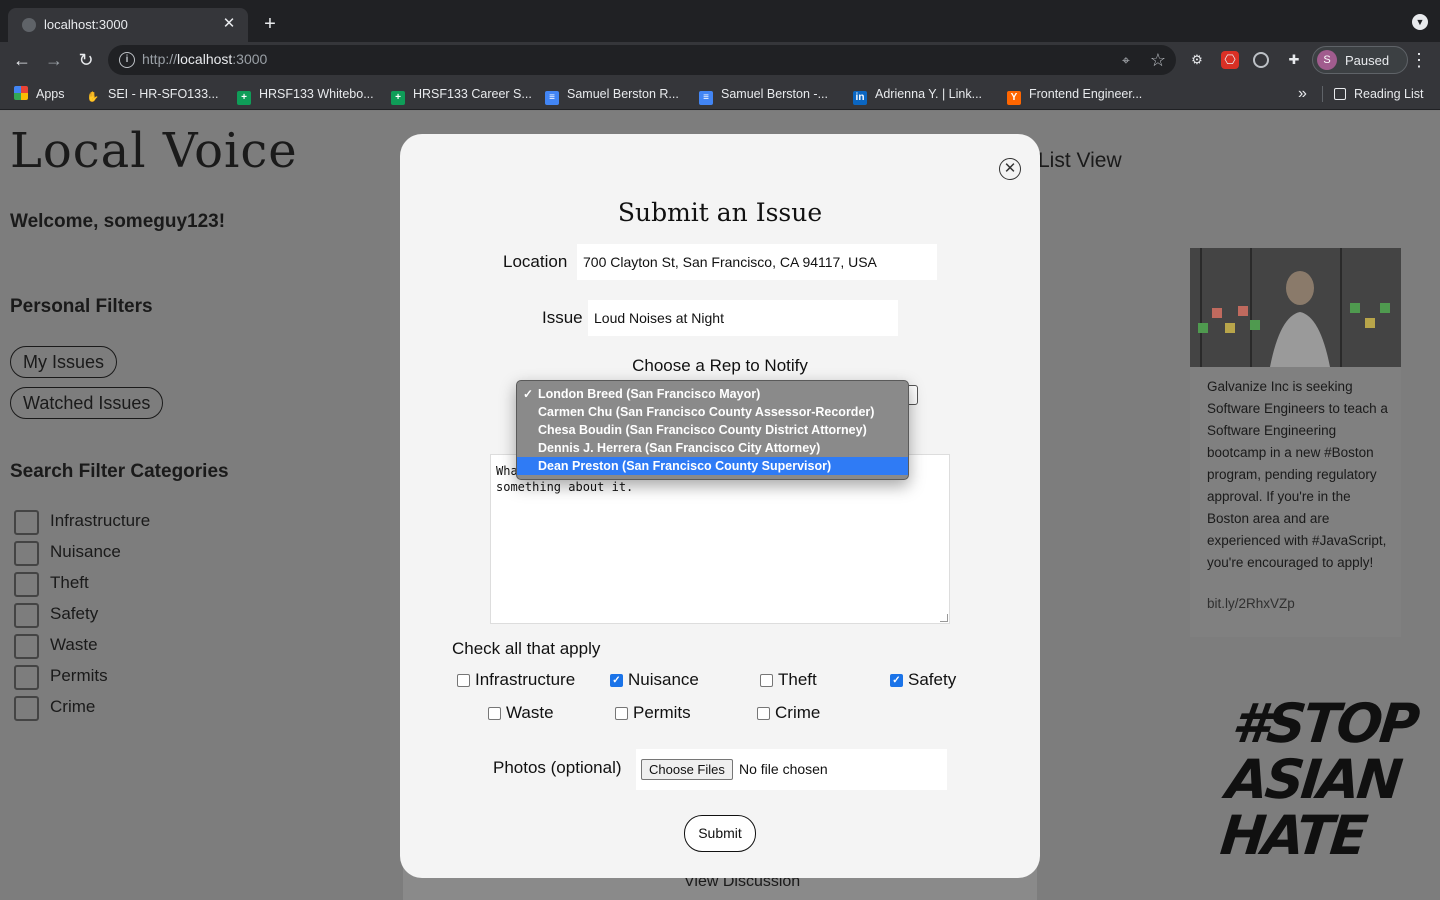  Describe the element at coordinates (93, 97) in the screenshot. I see `hand-icon: ✋` at that location.